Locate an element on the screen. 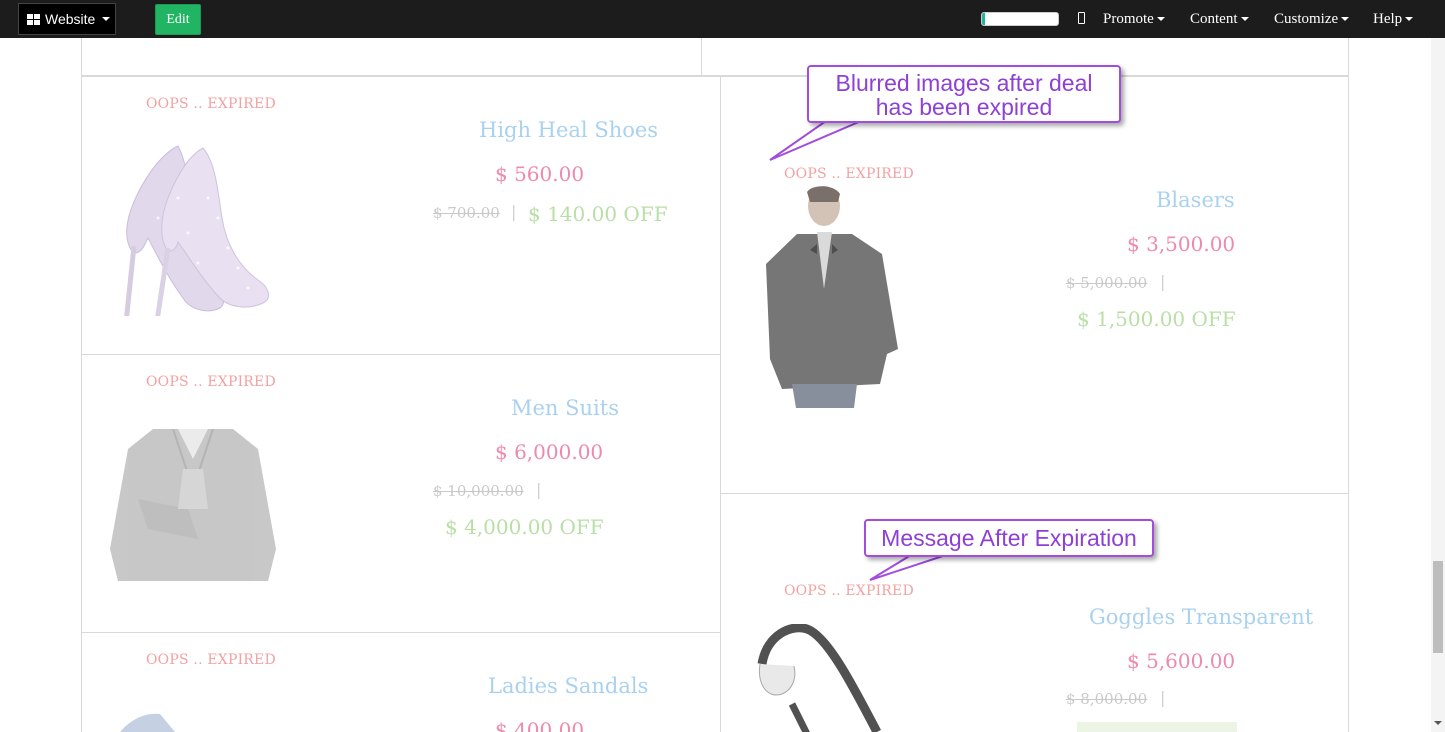 Image resolution: width=1445 pixels, height=732 pixels. website-menu-button: Website is located at coordinates (67, 19).